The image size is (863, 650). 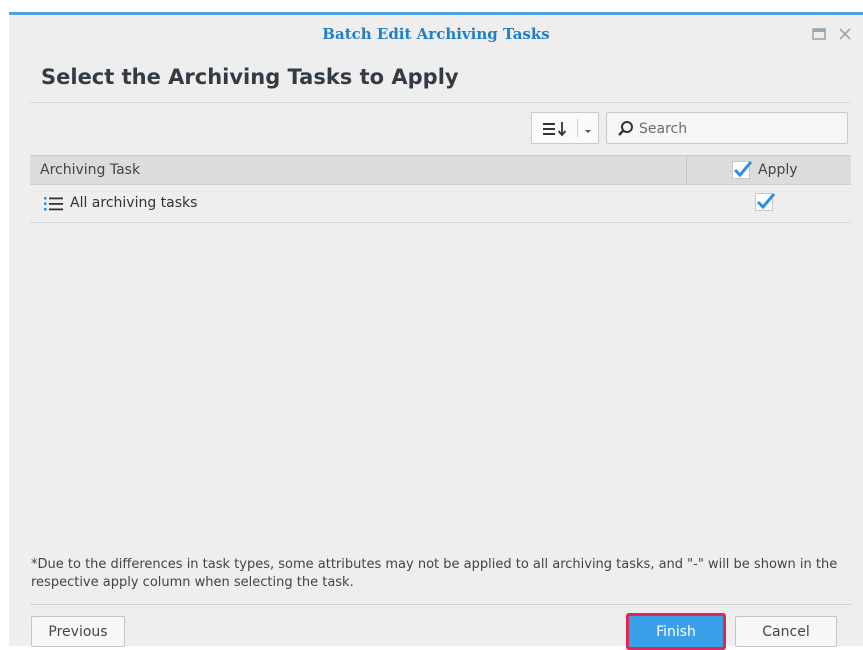 What do you see at coordinates (819, 34) in the screenshot?
I see `maximize-icon` at bounding box center [819, 34].